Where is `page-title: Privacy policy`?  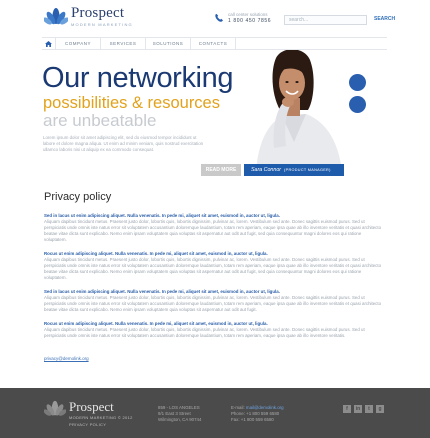 page-title: Privacy policy is located at coordinates (78, 197).